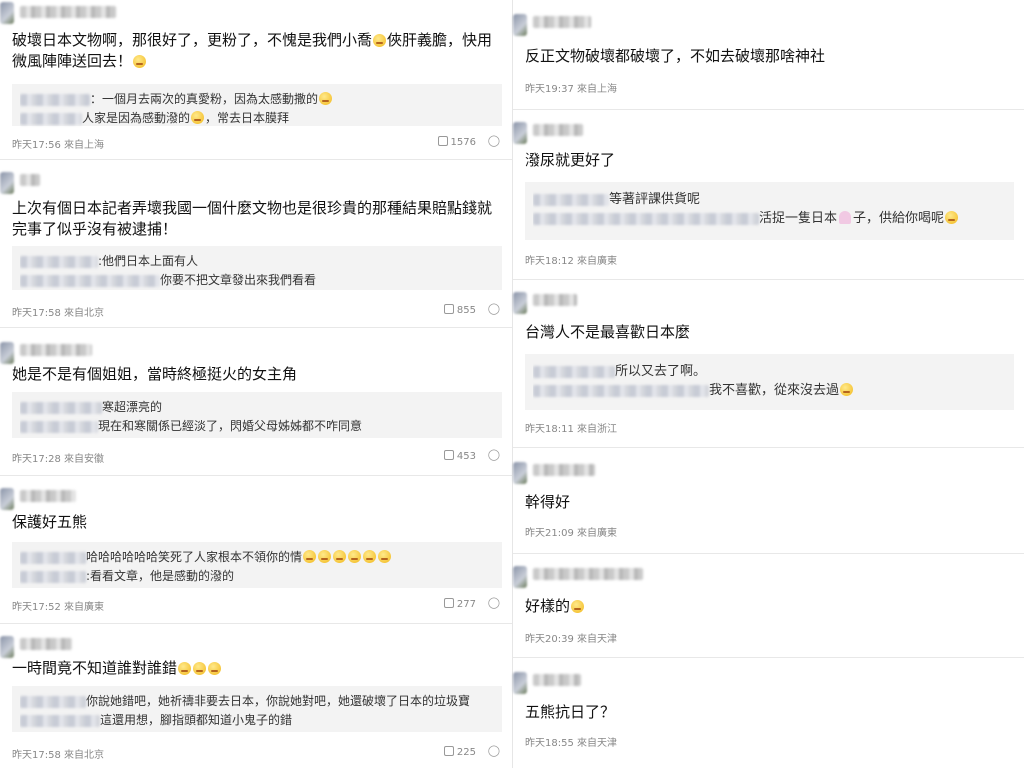  I want to click on comment-text: 幹得好, so click(548, 502).